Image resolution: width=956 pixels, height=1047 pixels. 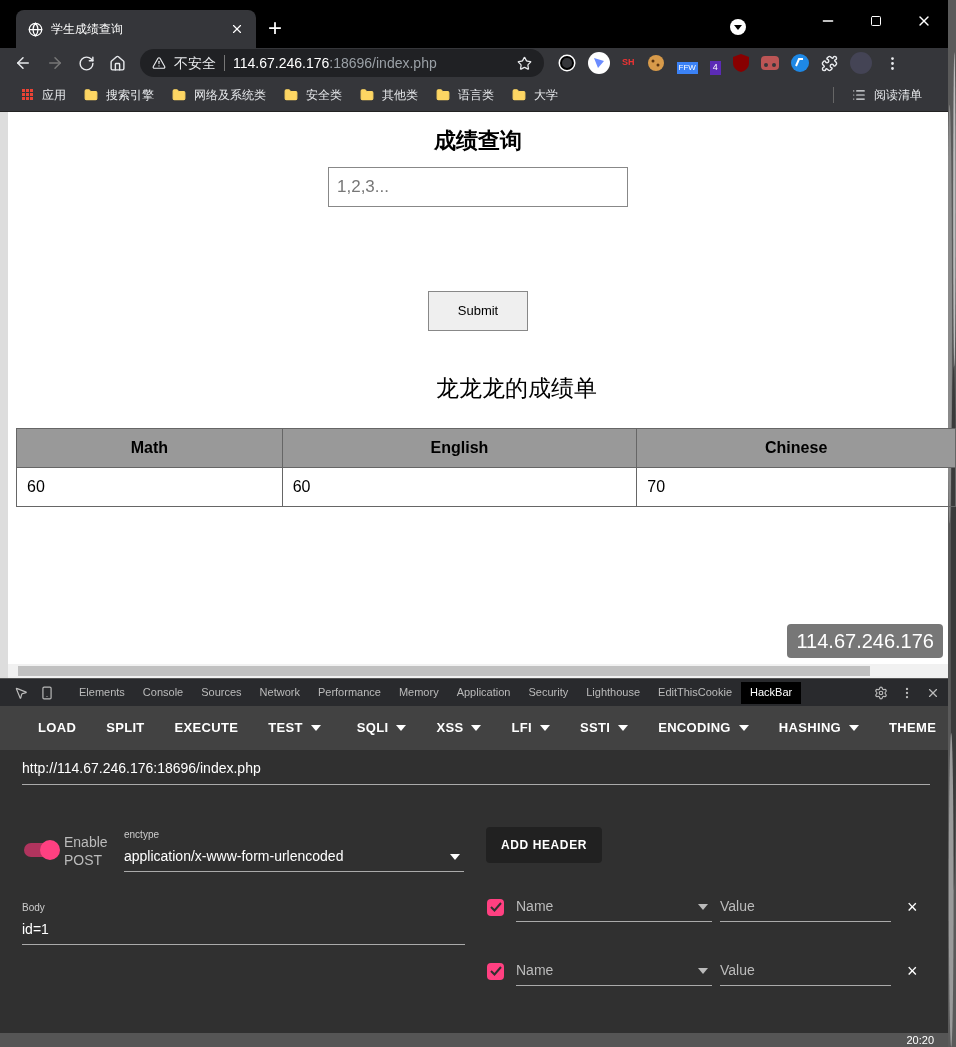 What do you see at coordinates (125, 728) in the screenshot?
I see `toolbar-button: SPLIT` at bounding box center [125, 728].